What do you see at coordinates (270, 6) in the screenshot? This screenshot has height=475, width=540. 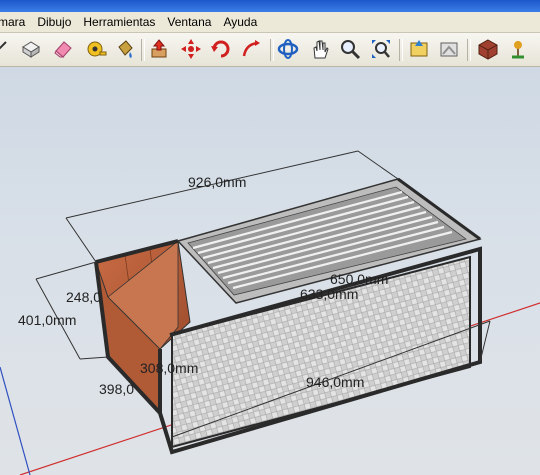 I see `title-bar` at bounding box center [270, 6].